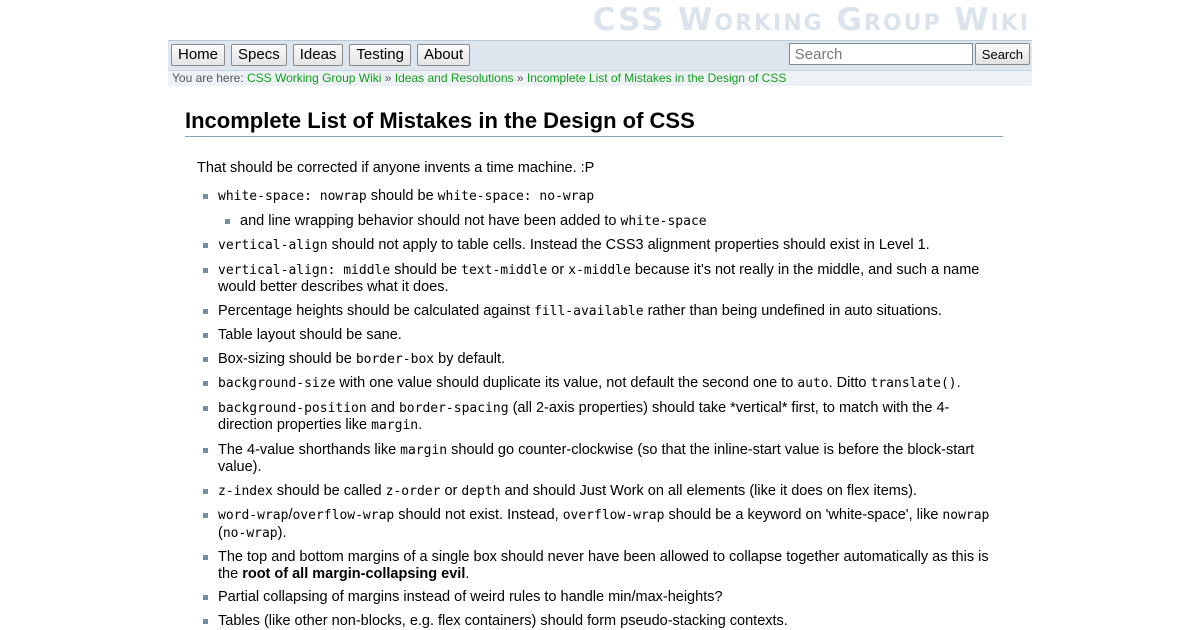 The width and height of the screenshot is (1200, 630). What do you see at coordinates (813, 383) in the screenshot?
I see `code-snippet: auto` at bounding box center [813, 383].